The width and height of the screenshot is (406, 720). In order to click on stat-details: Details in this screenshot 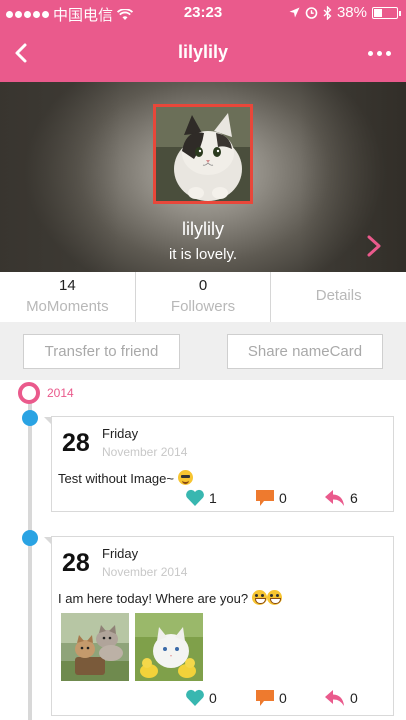, I will do `click(338, 297)`.